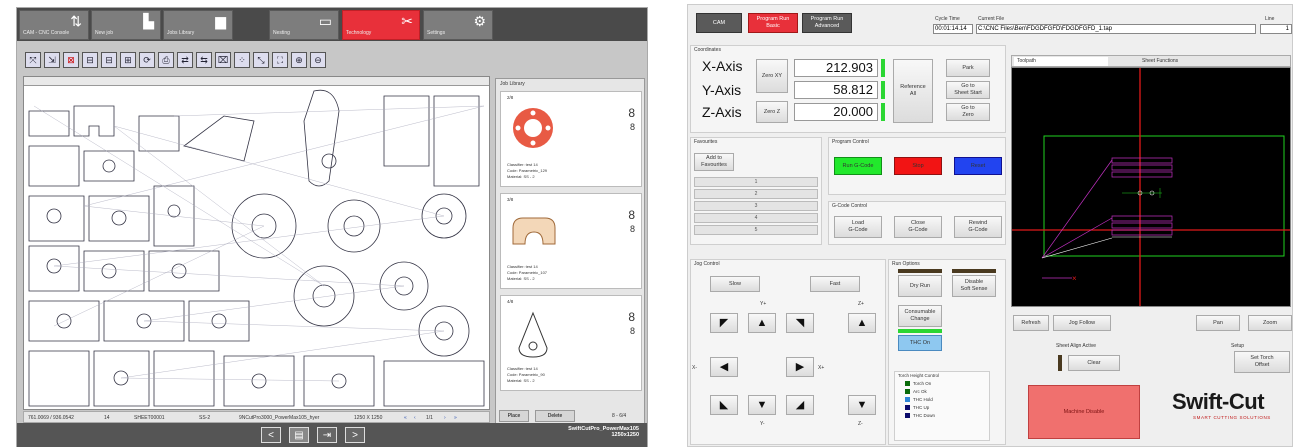 The height and width of the screenshot is (447, 1293). Describe the element at coordinates (445, 418) in the screenshot. I see `next-page-icon: ›` at that location.